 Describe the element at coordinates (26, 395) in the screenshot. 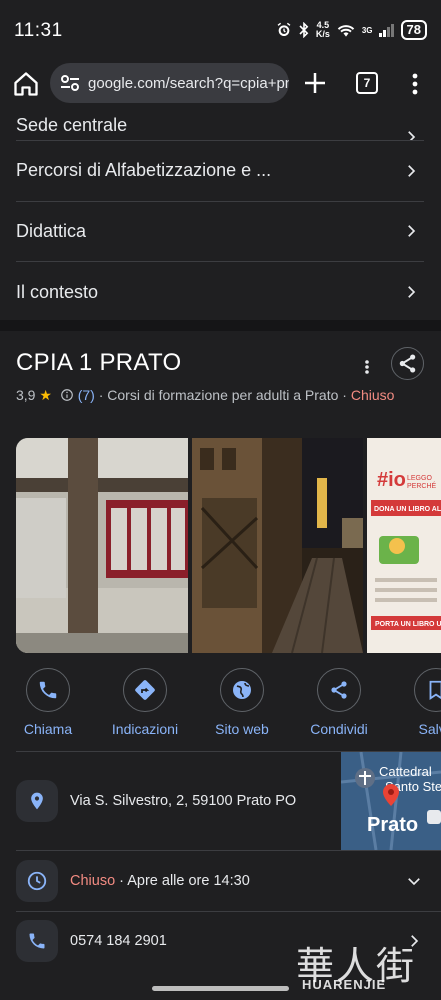

I see `rating-value: 3,9` at that location.